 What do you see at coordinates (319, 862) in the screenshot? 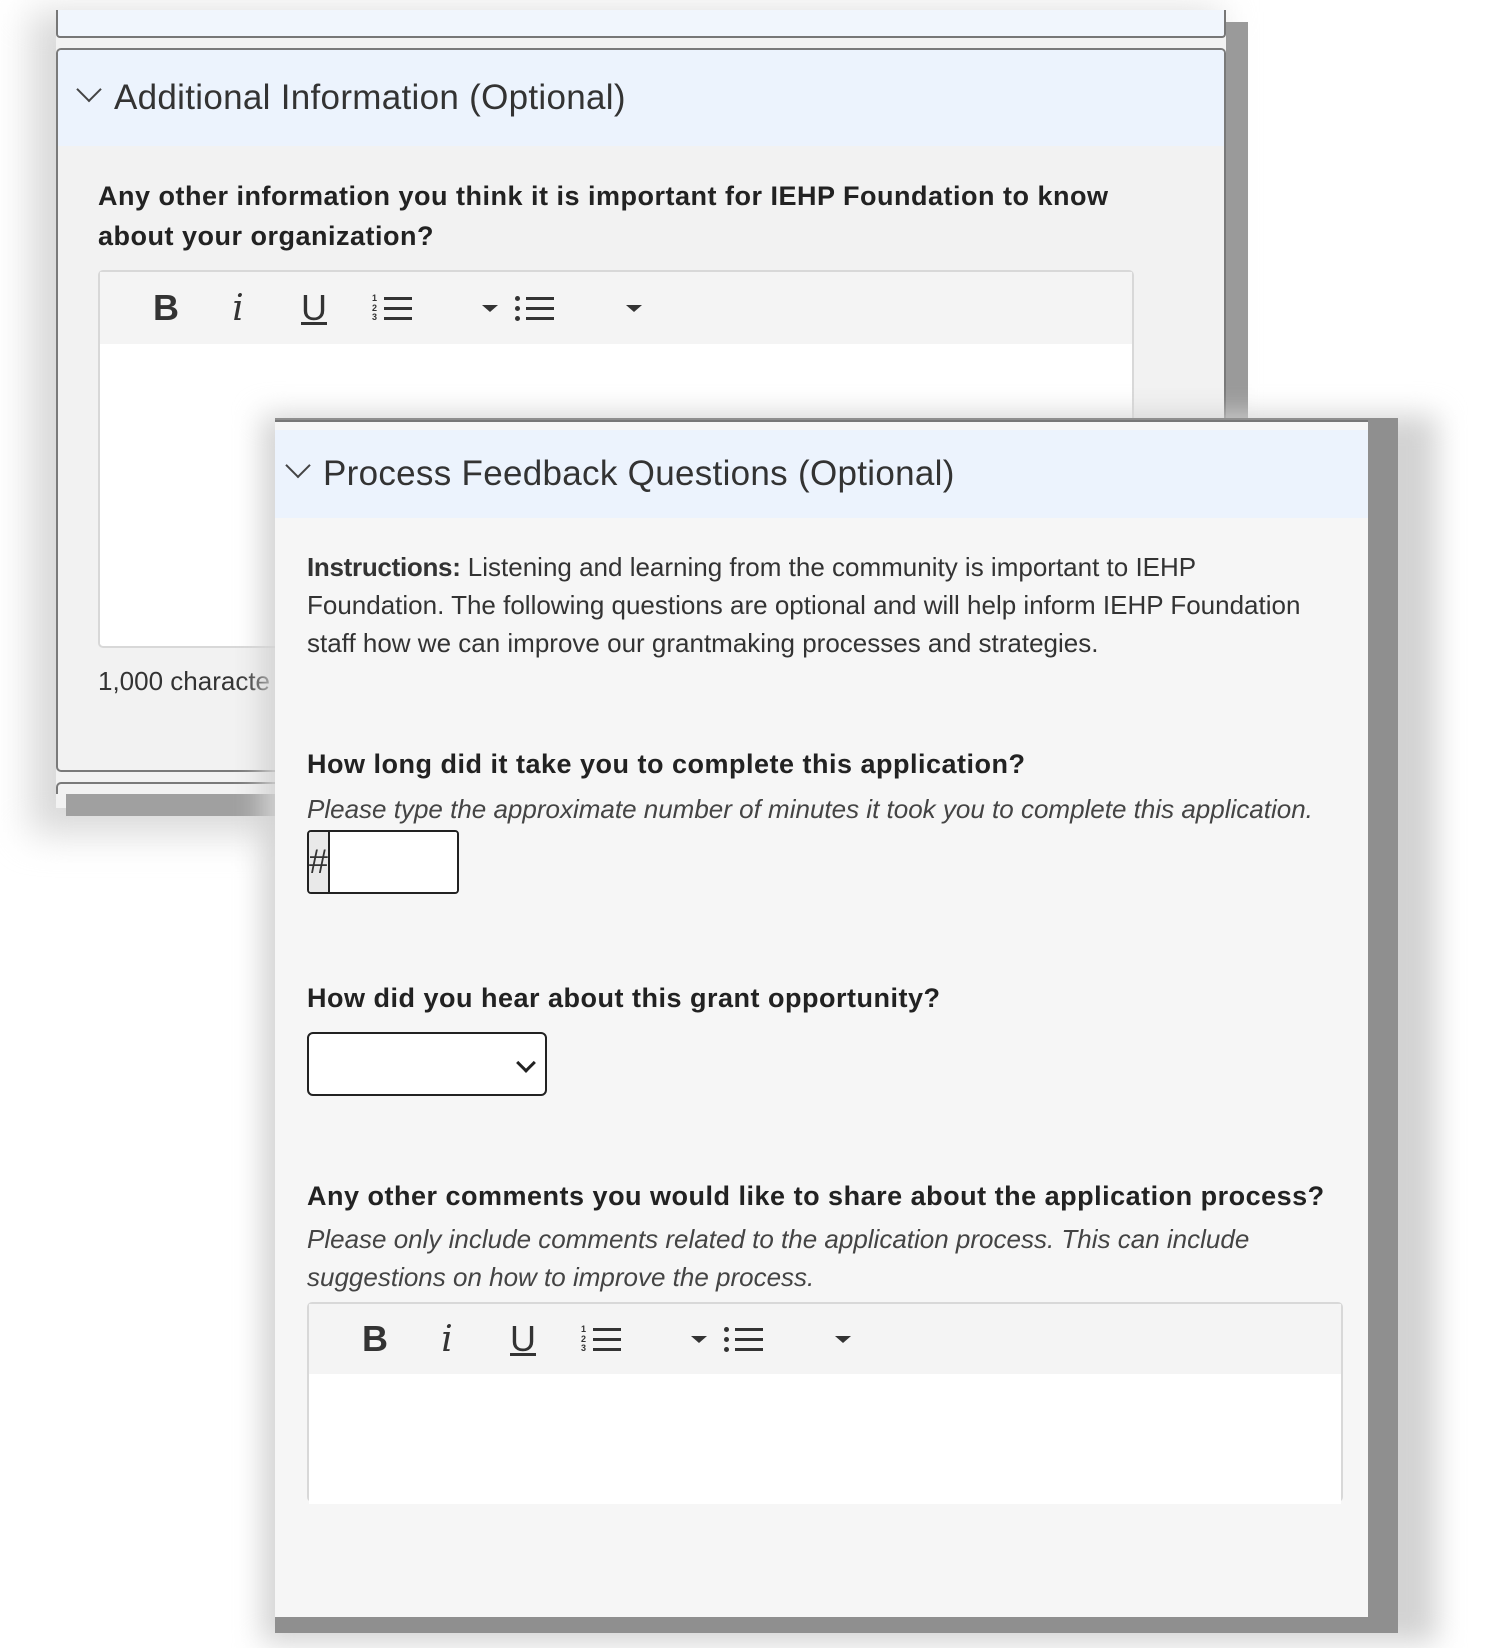
I see `number-prefix: #` at bounding box center [319, 862].